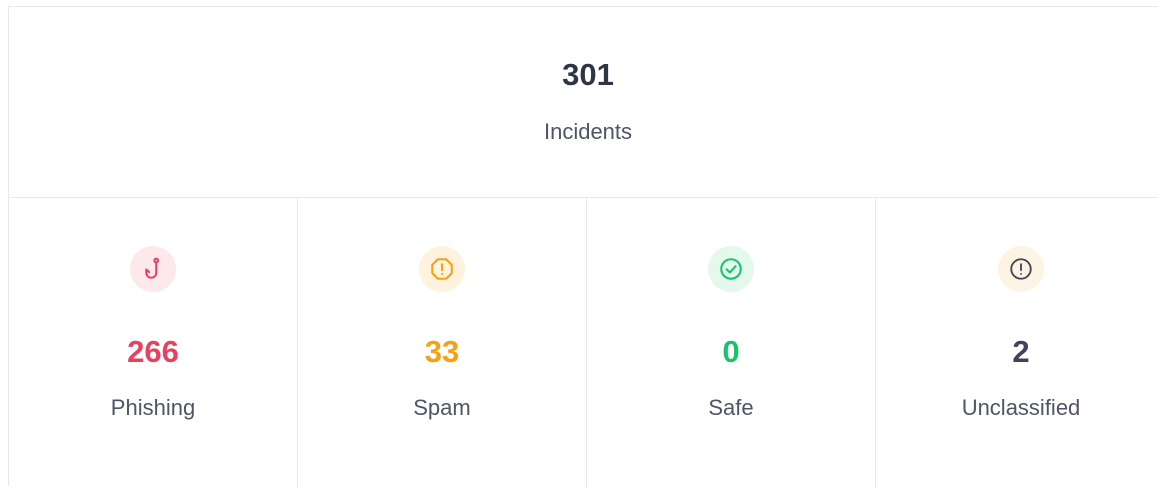 The height and width of the screenshot is (488, 1158). I want to click on alert-circle-icon, so click(1021, 269).